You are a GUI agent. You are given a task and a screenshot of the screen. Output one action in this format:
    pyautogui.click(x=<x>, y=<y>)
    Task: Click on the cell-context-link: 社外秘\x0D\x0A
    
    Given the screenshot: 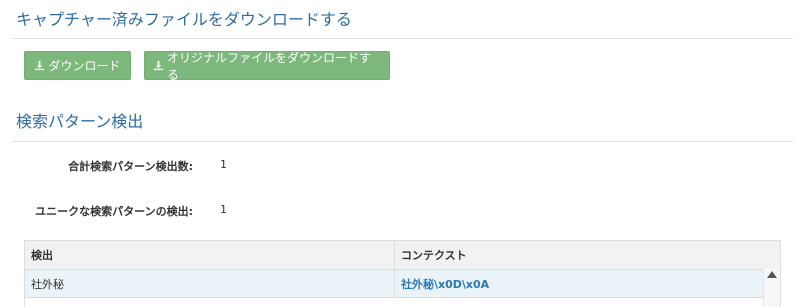 What is the action you would take?
    pyautogui.click(x=580, y=283)
    